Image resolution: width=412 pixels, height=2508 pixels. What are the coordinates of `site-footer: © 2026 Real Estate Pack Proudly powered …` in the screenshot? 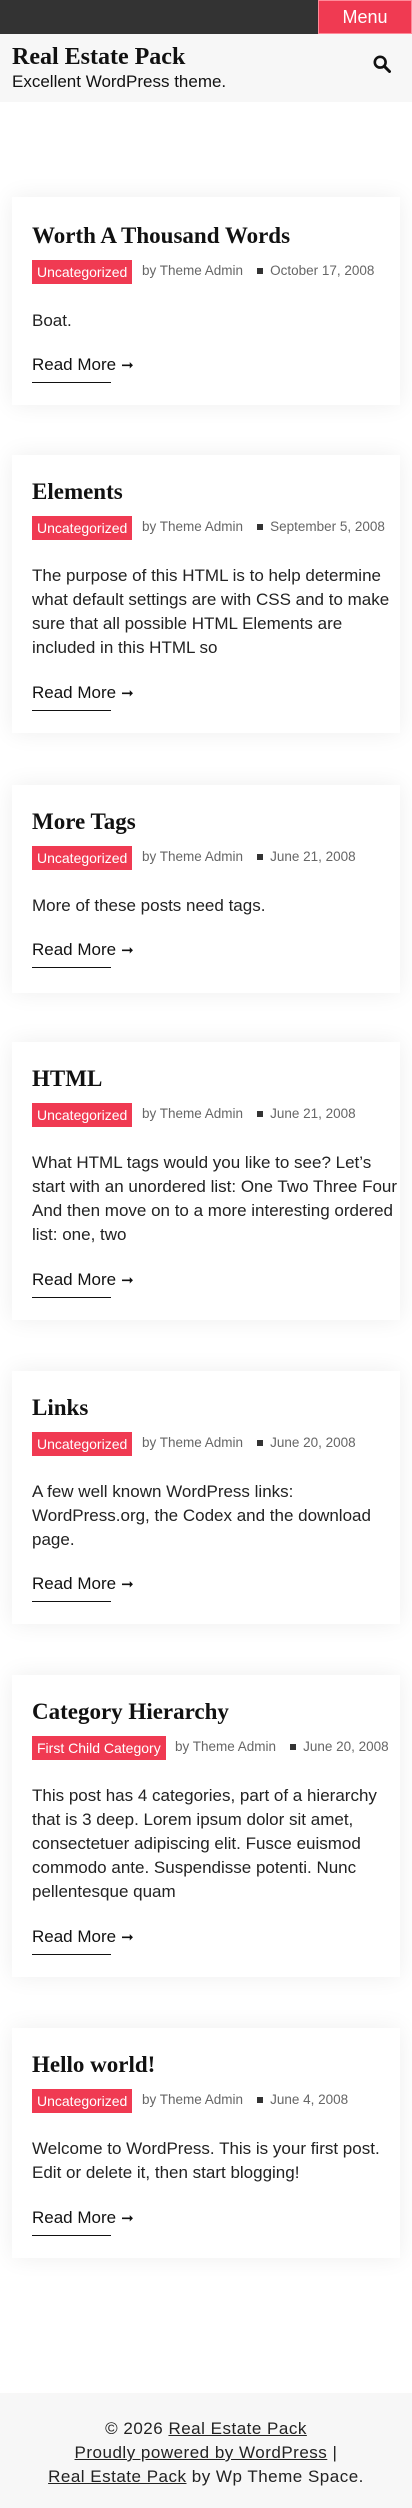 It's located at (206, 2450).